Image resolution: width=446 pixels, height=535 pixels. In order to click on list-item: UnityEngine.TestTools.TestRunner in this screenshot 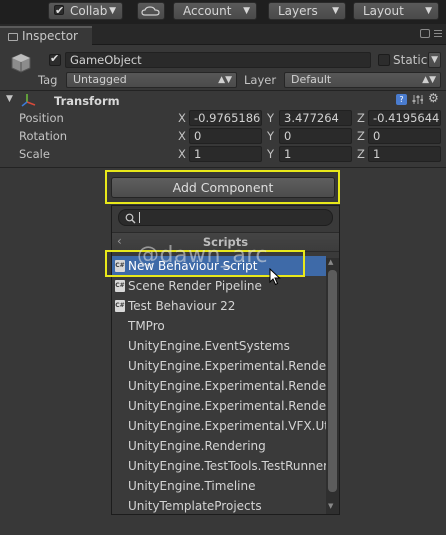, I will do `click(219, 466)`.